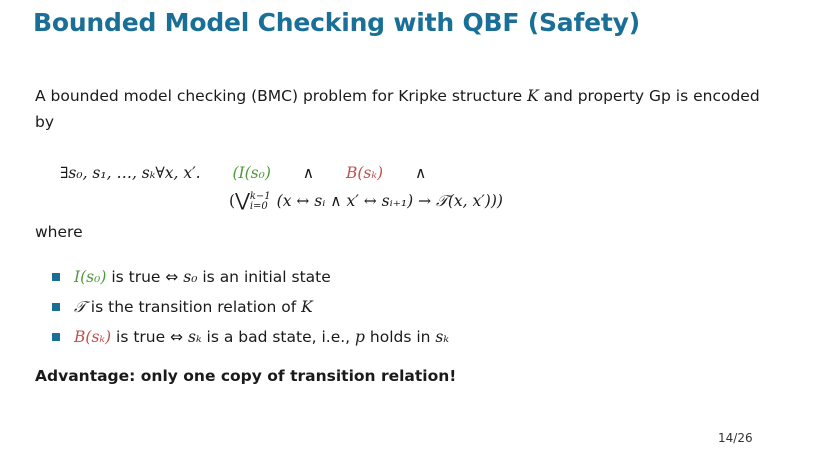 The image size is (814, 451). Describe the element at coordinates (251, 173) in the screenshot. I see `formula-initial: (I(s₀)` at that location.